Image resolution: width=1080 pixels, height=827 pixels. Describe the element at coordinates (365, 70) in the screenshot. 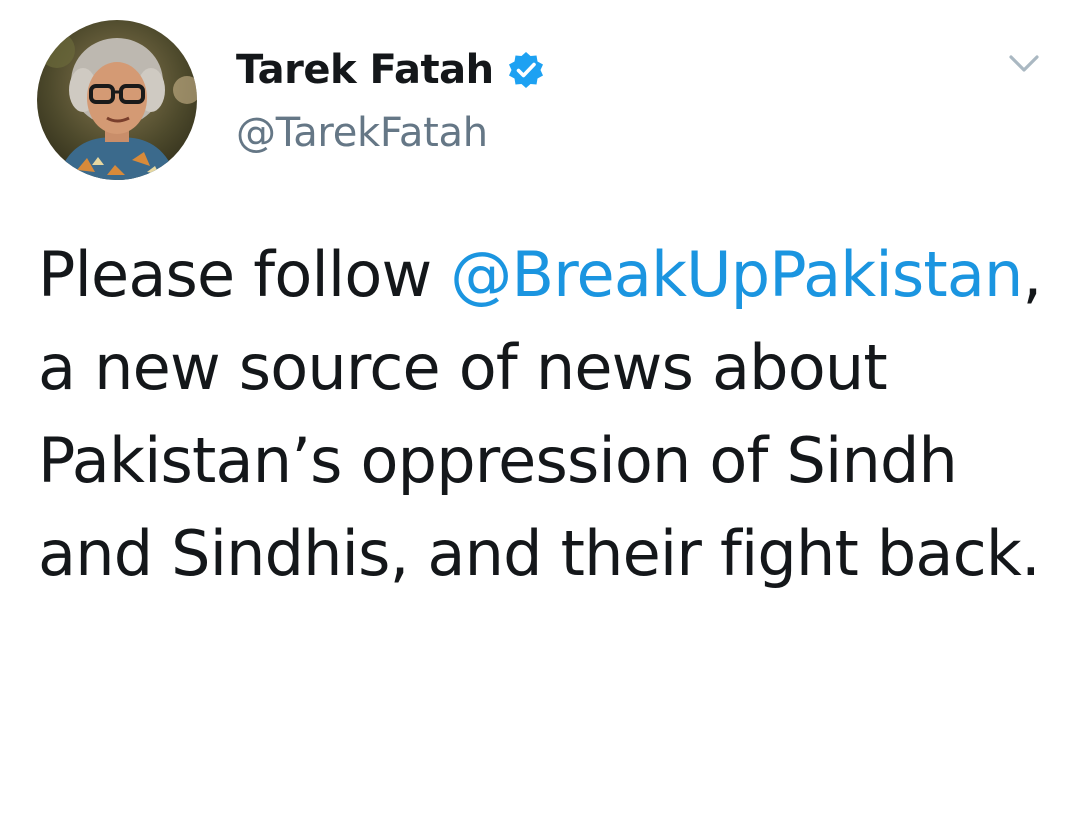

I see `author-display-name: Tarek Fatah` at that location.